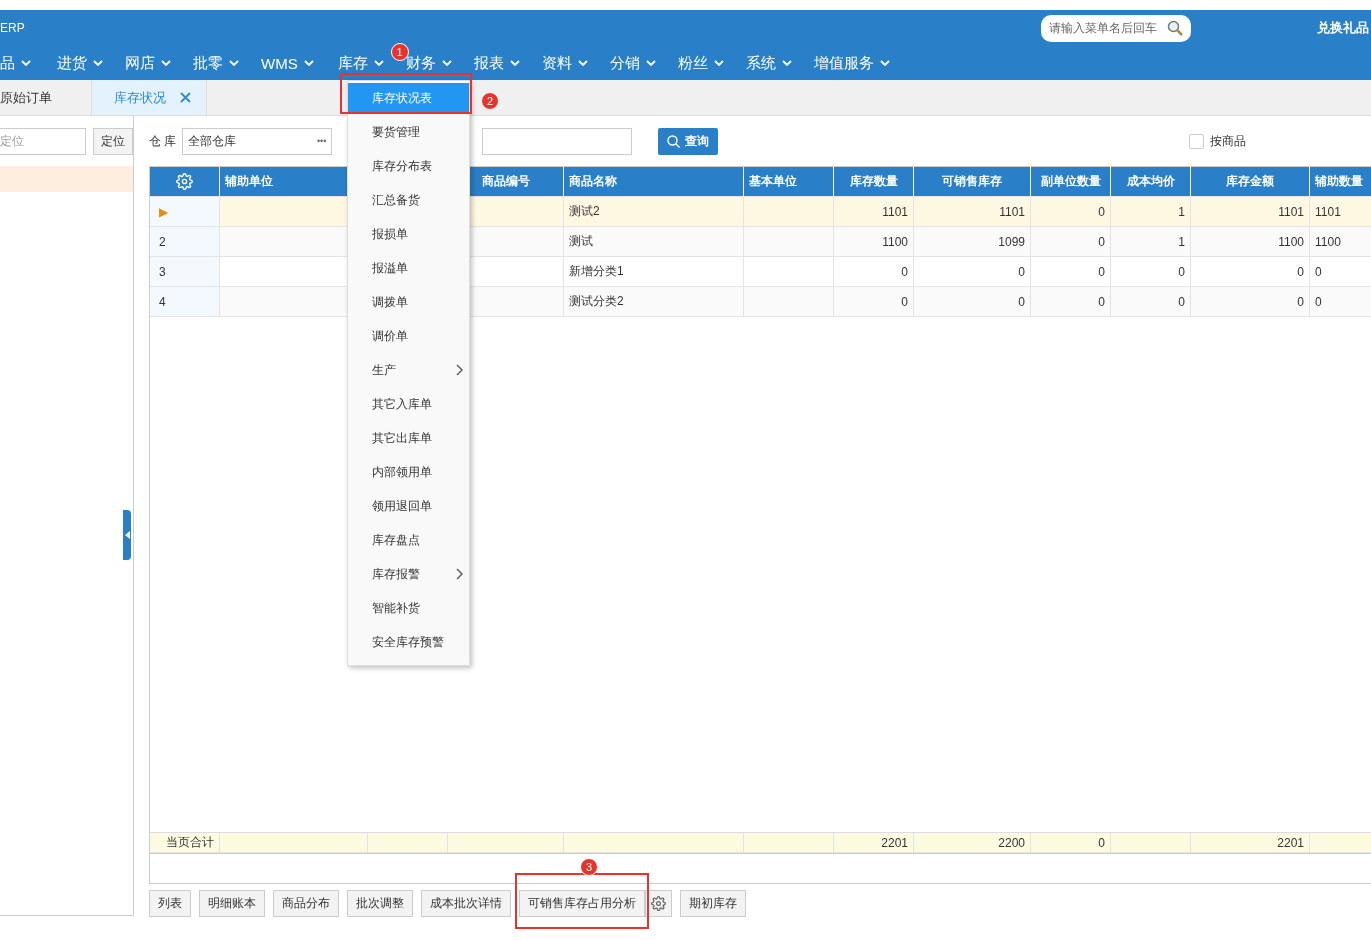  I want to click on page-tab: 原始订单, so click(46, 97).